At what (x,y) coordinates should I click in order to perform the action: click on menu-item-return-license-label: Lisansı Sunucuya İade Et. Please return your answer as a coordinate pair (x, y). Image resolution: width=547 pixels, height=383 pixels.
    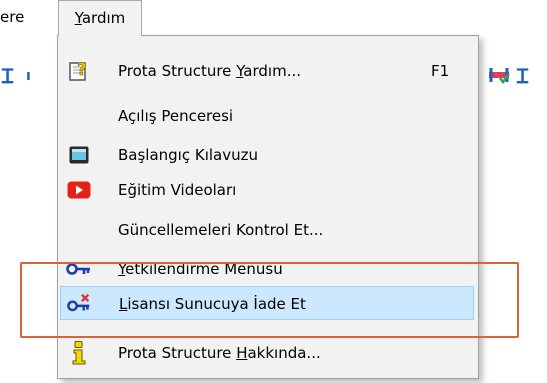
    Looking at the image, I should click on (212, 304).